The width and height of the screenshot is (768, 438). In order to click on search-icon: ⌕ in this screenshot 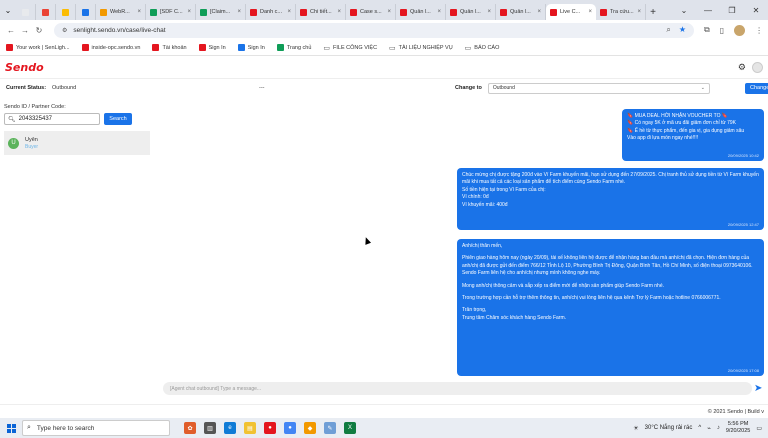, I will do `click(29, 427)`.